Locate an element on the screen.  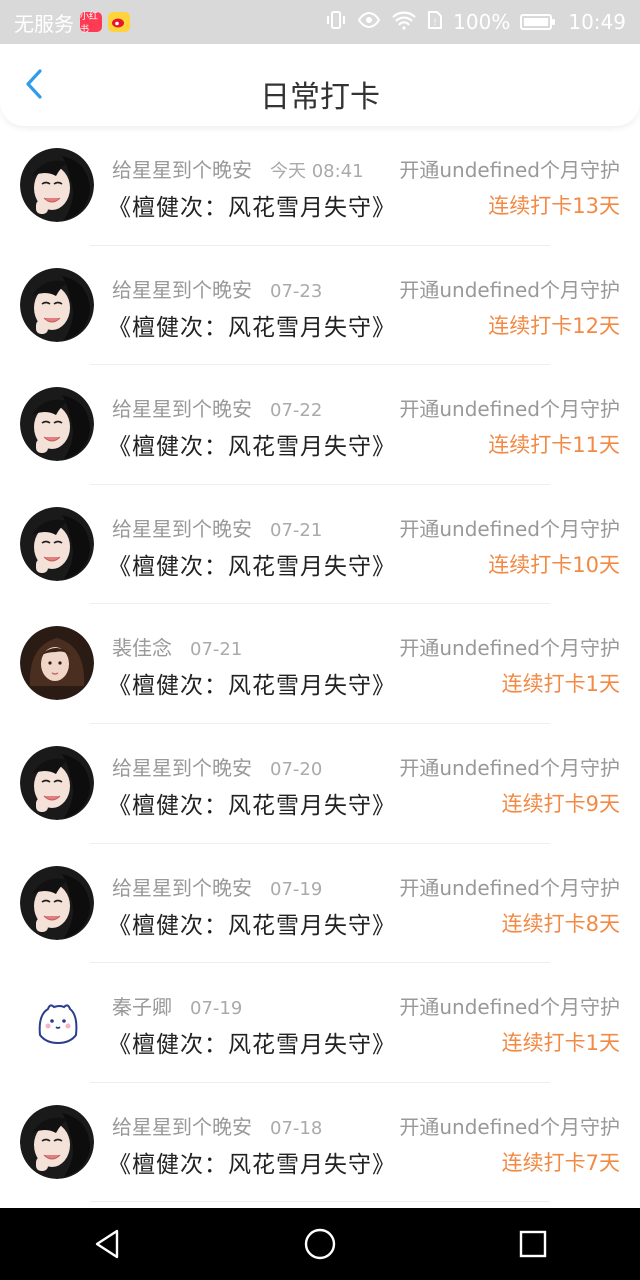
status-left: 无服务 小红书 is located at coordinates (65, 22).